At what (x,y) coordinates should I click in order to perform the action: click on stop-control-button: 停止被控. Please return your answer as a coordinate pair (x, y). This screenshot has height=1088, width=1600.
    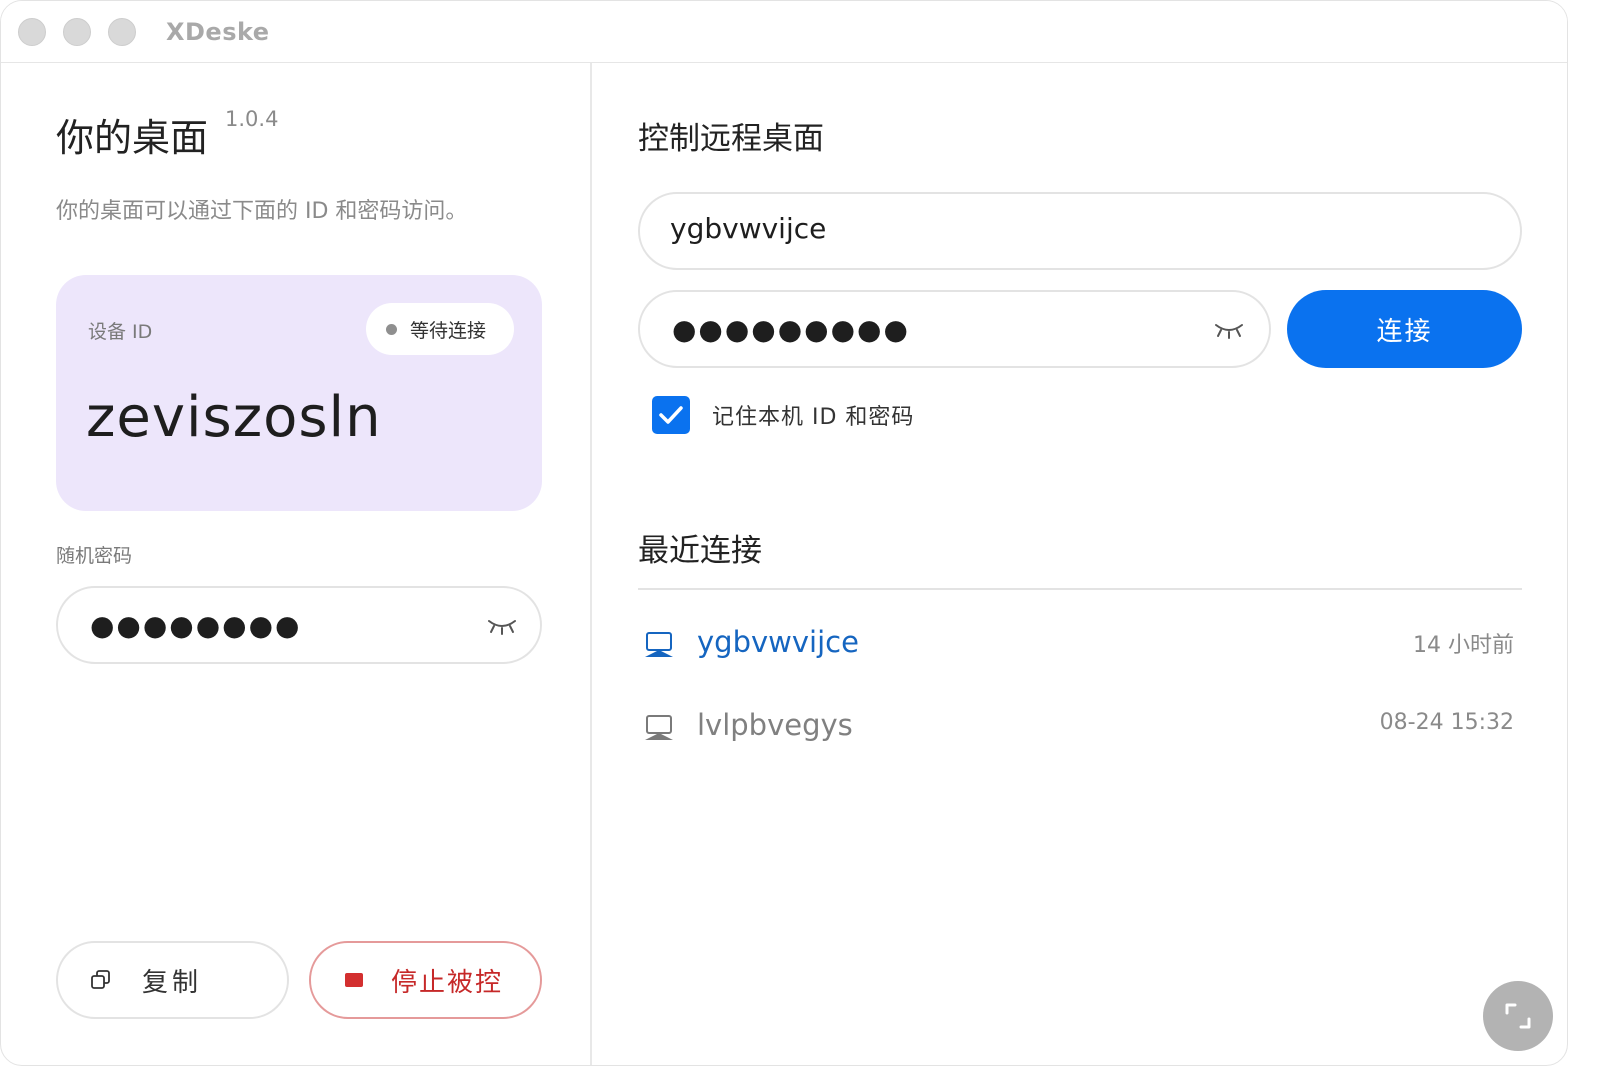
    Looking at the image, I should click on (425, 980).